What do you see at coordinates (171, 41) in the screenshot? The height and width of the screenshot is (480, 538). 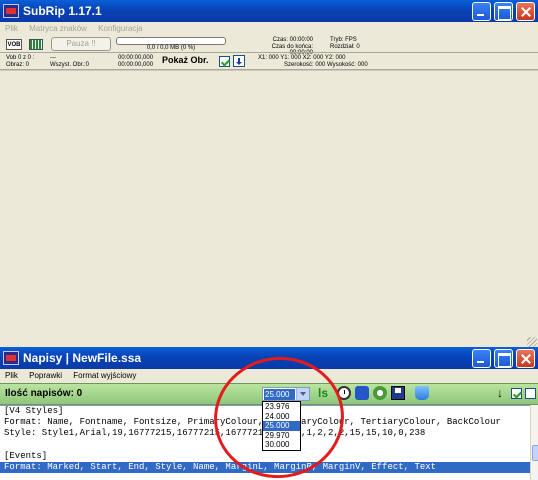 I see `progress-bar` at bounding box center [171, 41].